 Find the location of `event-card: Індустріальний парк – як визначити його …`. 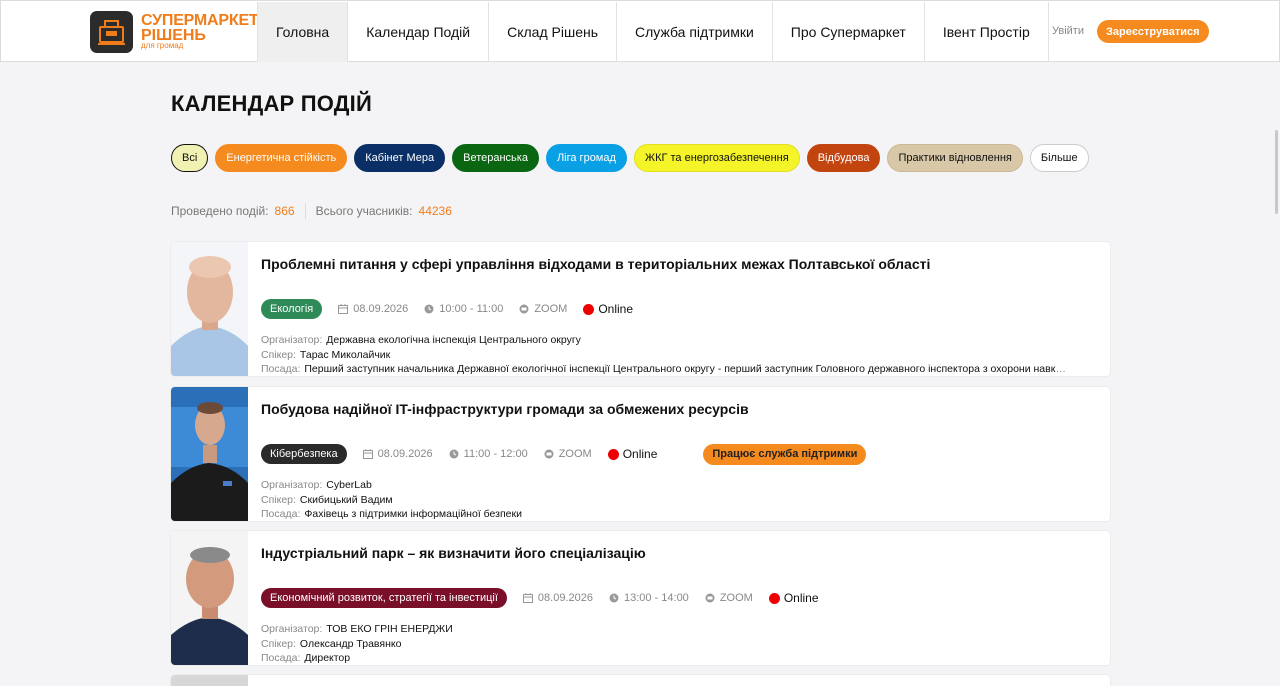

event-card: Індустріальний парк – як визначити його … is located at coordinates (640, 598).